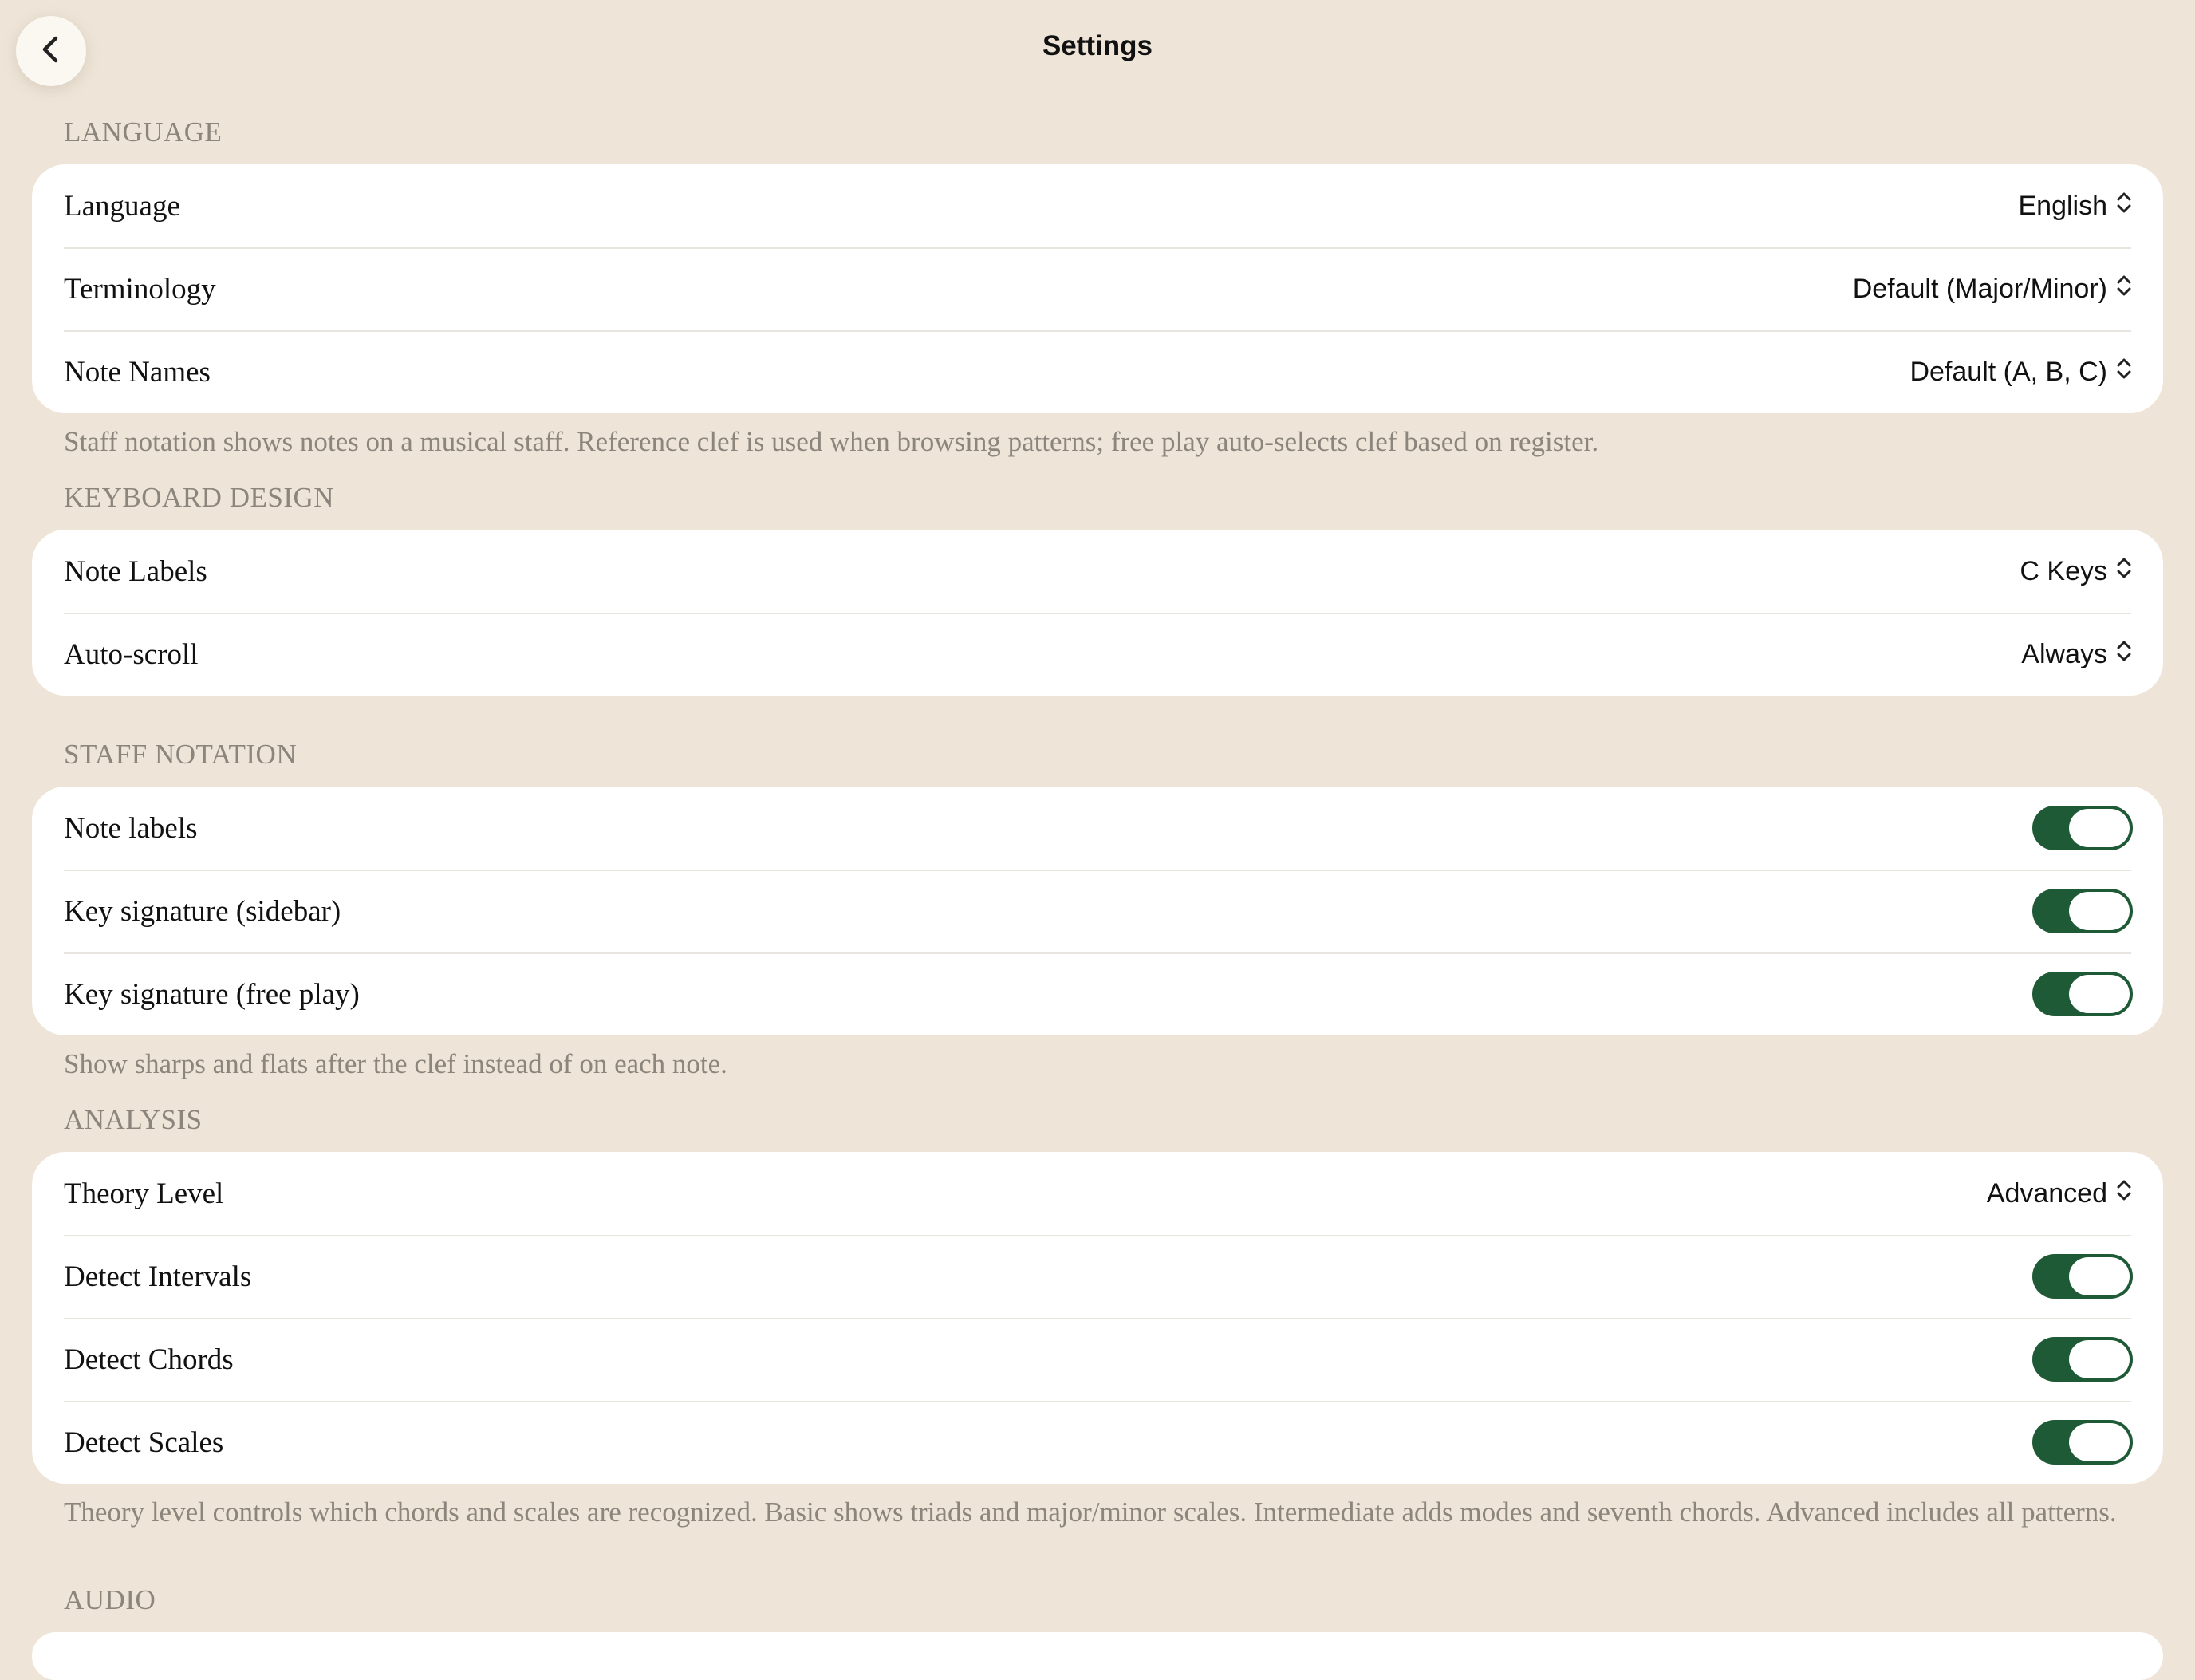 Image resolution: width=2195 pixels, height=1680 pixels. What do you see at coordinates (2062, 205) in the screenshot?
I see `picker-value: English` at bounding box center [2062, 205].